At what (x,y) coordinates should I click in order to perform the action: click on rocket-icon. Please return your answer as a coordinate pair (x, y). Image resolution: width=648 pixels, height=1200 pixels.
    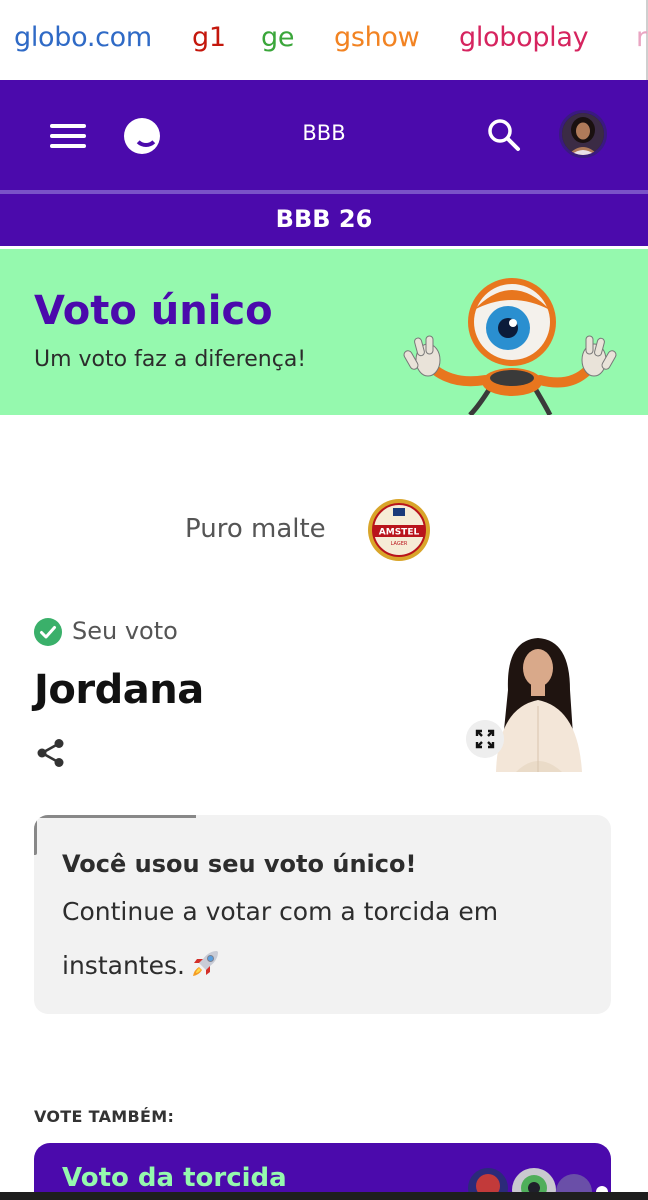
    Looking at the image, I should click on (205, 963).